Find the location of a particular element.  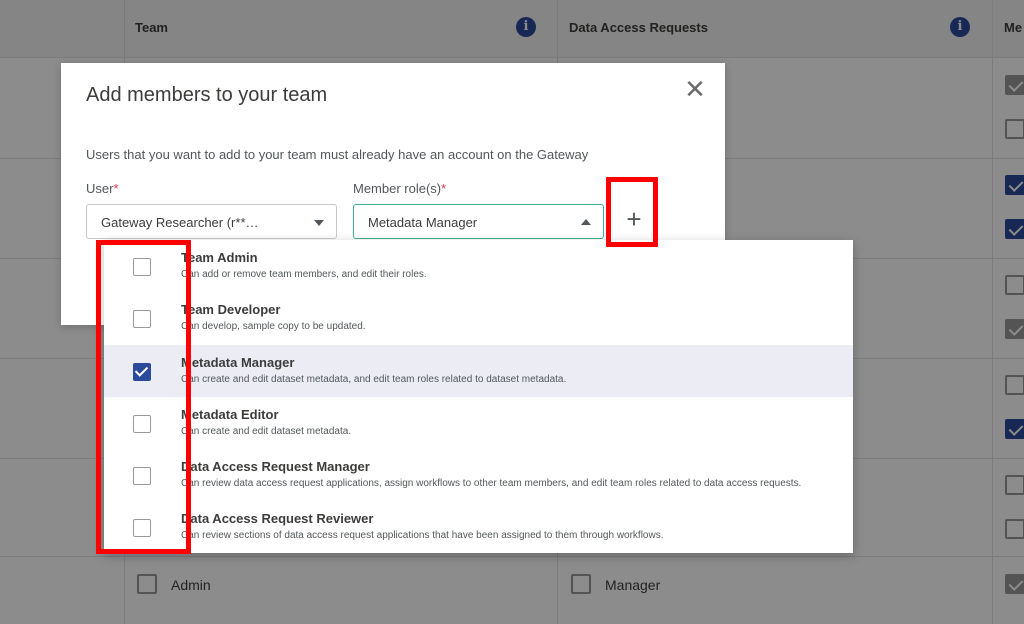

chevron-down-icon is located at coordinates (319, 223).